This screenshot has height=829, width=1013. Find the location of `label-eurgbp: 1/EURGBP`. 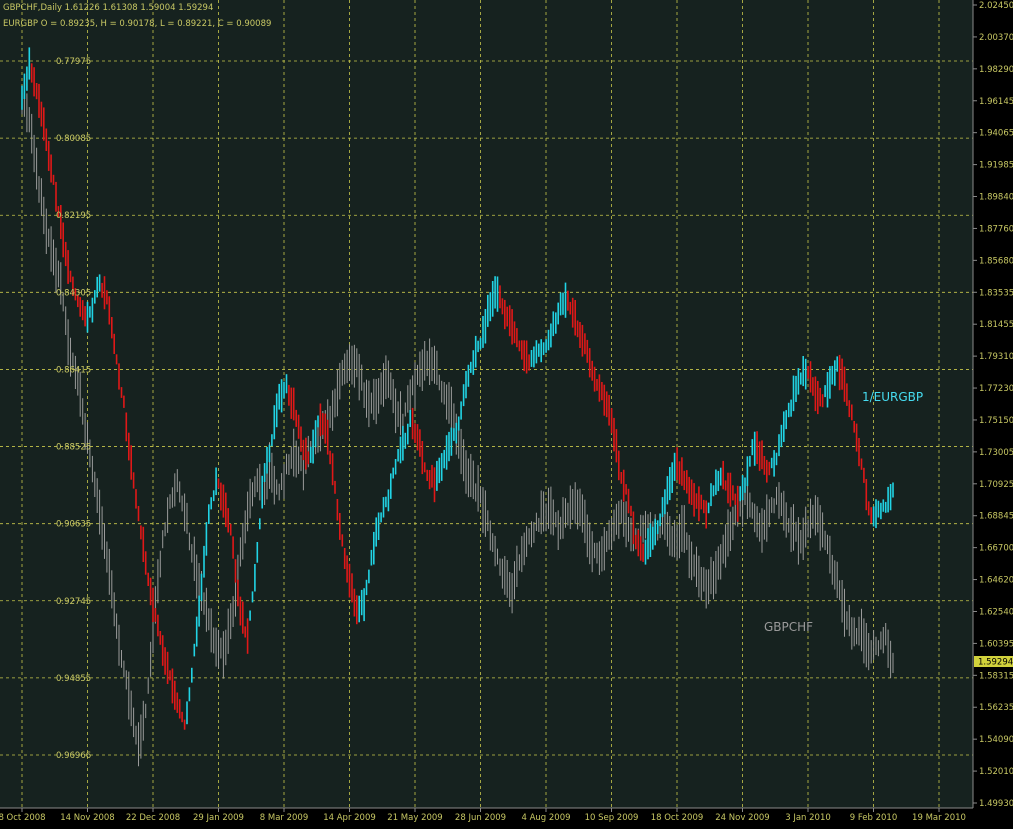

label-eurgbp: 1/EURGBP is located at coordinates (892, 397).